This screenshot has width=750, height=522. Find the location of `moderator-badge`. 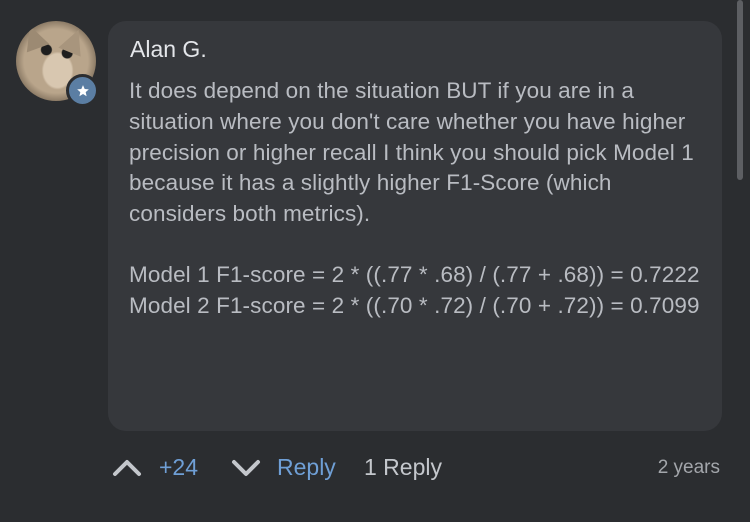

moderator-badge is located at coordinates (82, 90).